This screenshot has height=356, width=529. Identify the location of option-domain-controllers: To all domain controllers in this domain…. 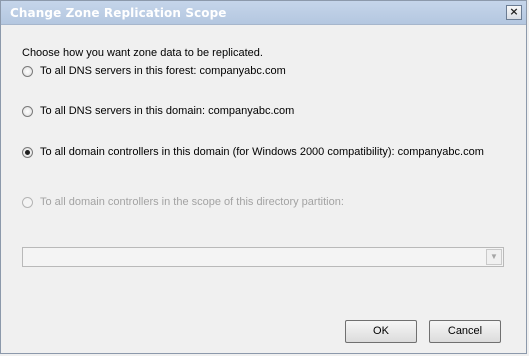
(258, 152).